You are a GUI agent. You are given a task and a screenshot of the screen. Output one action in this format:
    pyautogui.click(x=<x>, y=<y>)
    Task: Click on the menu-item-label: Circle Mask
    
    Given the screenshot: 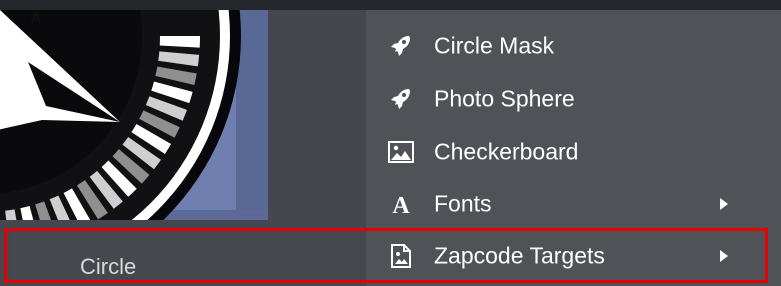 What is the action you would take?
    pyautogui.click(x=494, y=45)
    